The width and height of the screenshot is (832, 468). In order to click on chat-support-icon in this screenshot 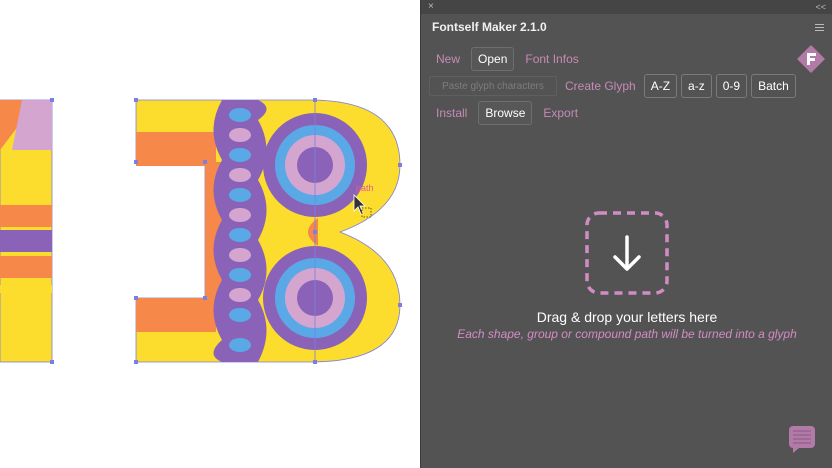, I will do `click(802, 439)`.